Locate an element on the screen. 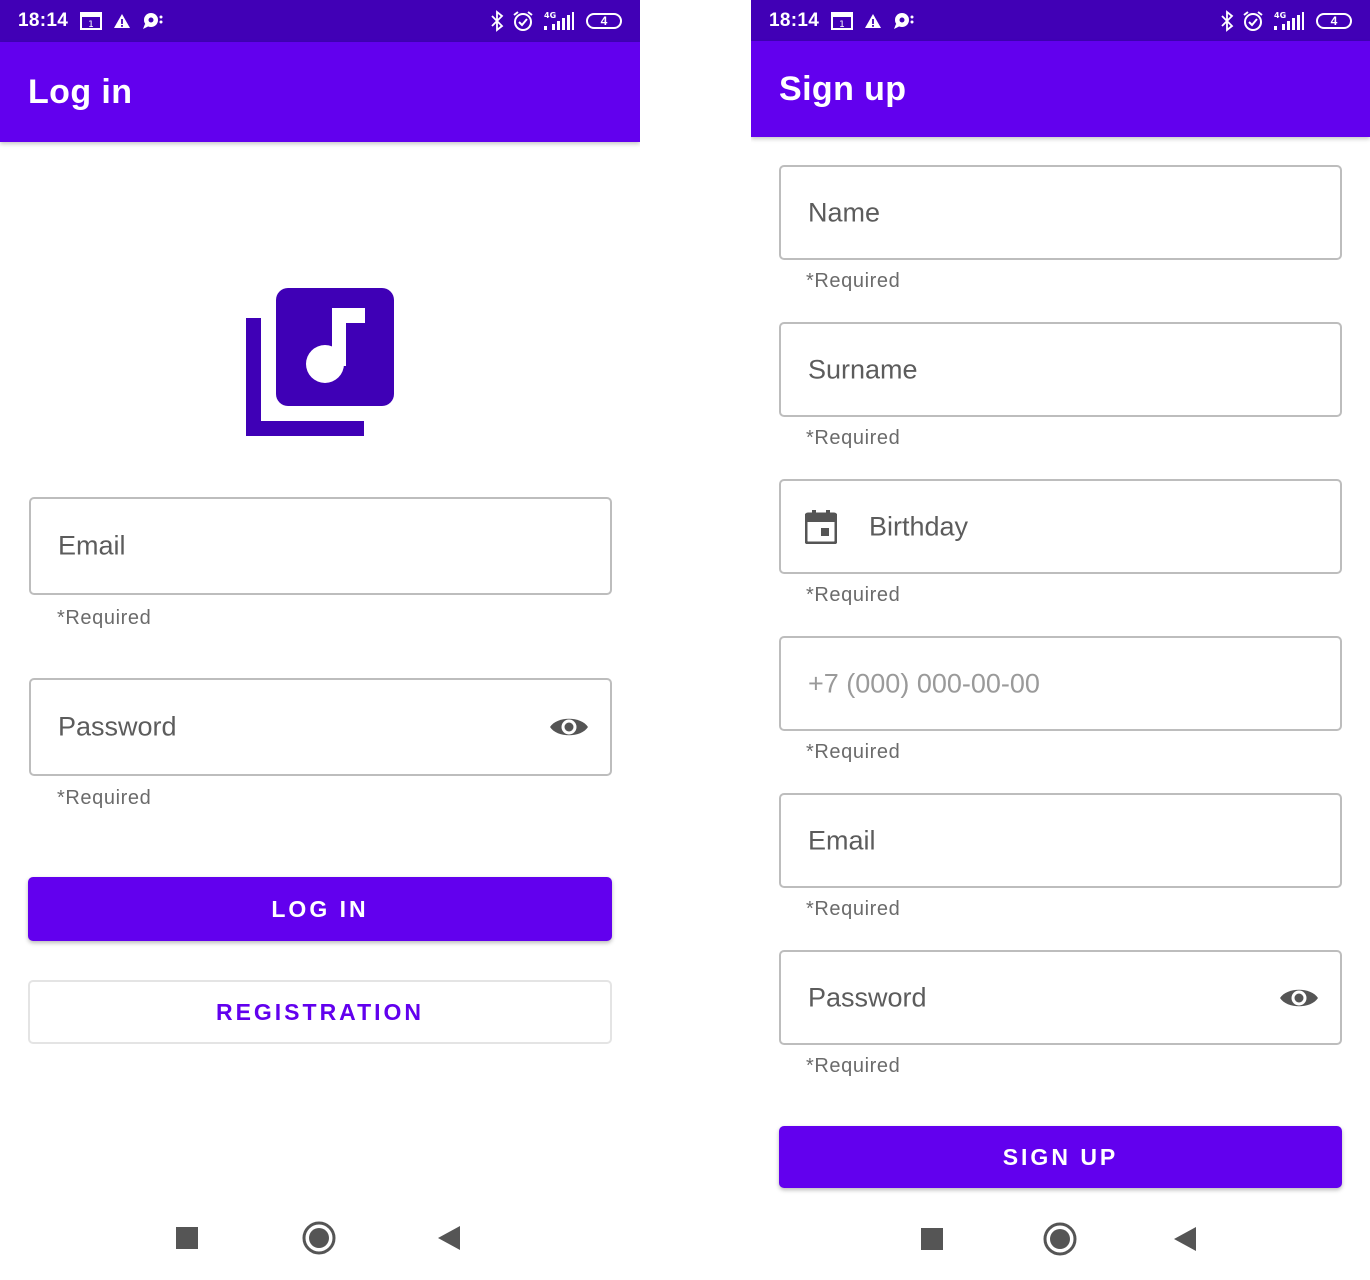 The width and height of the screenshot is (1370, 1280). name-helper: *Required is located at coordinates (853, 281).